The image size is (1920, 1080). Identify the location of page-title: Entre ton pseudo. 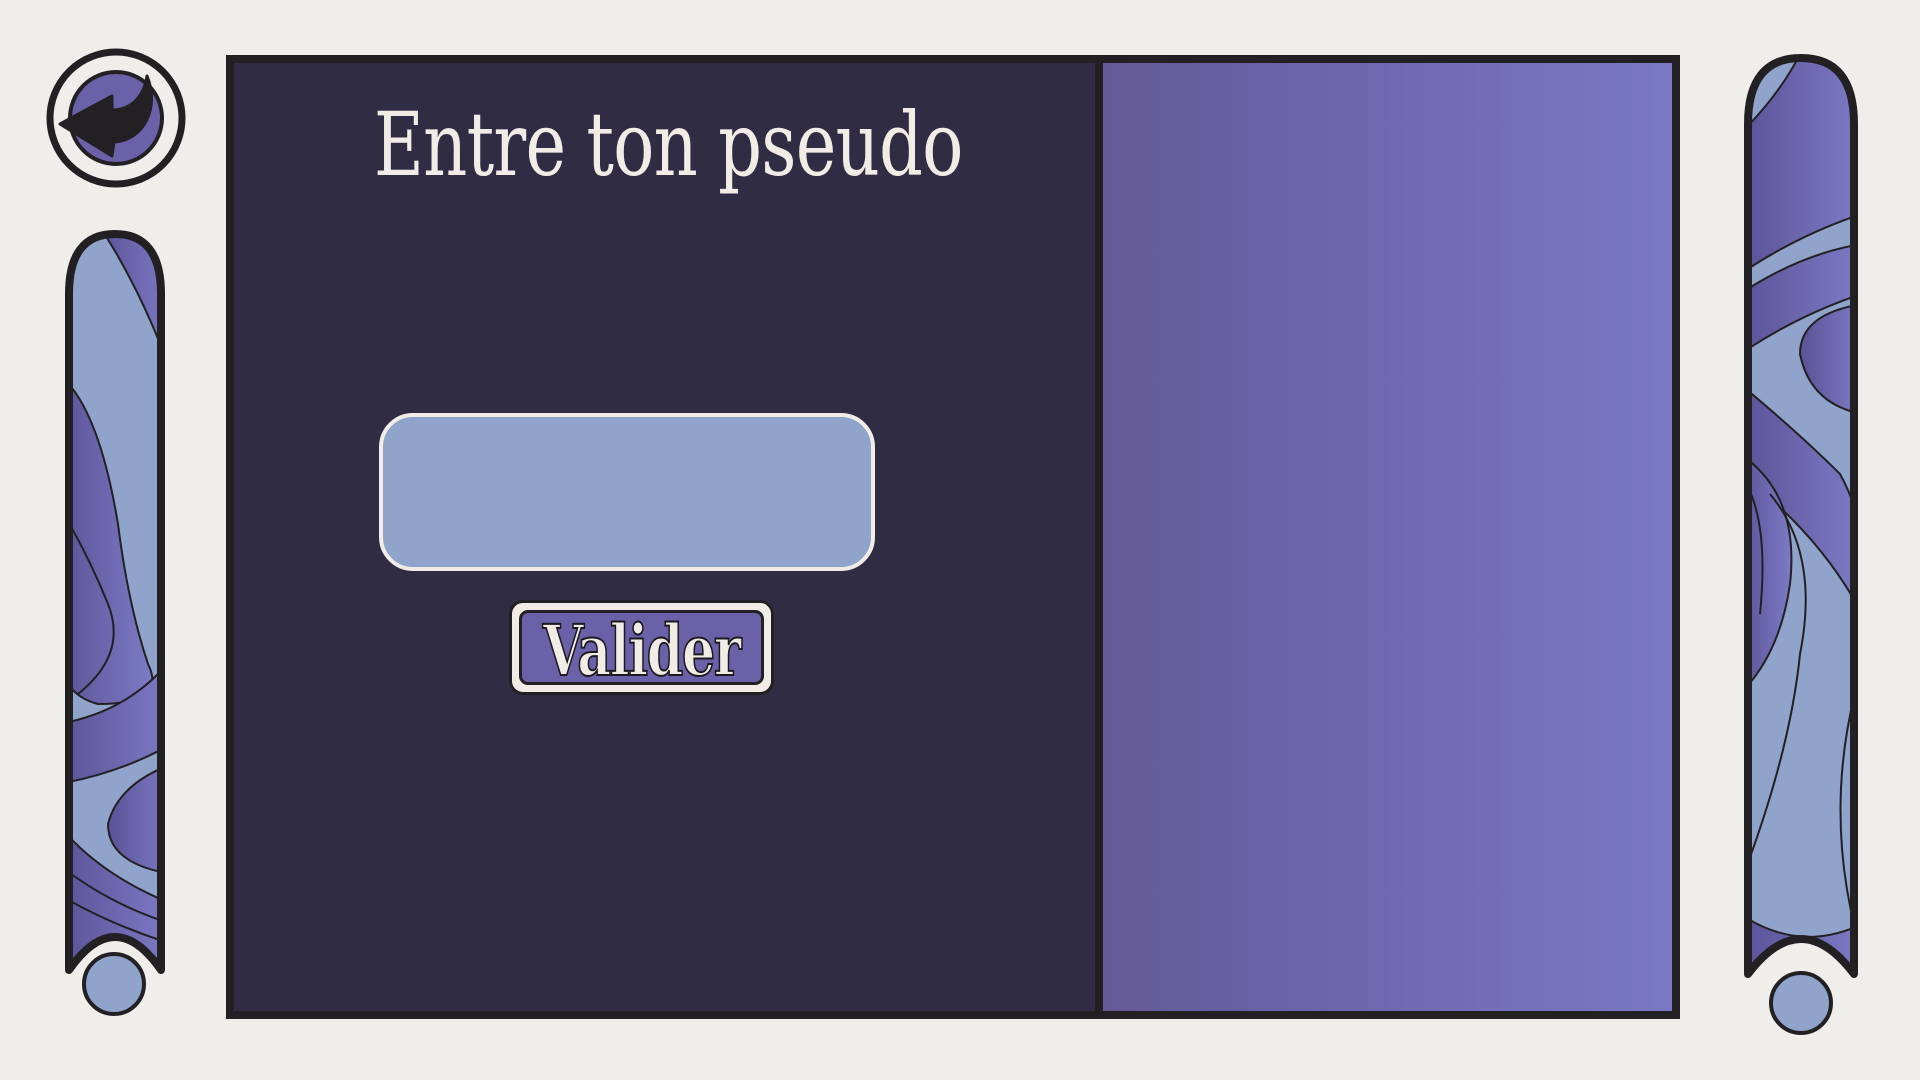
(668, 144).